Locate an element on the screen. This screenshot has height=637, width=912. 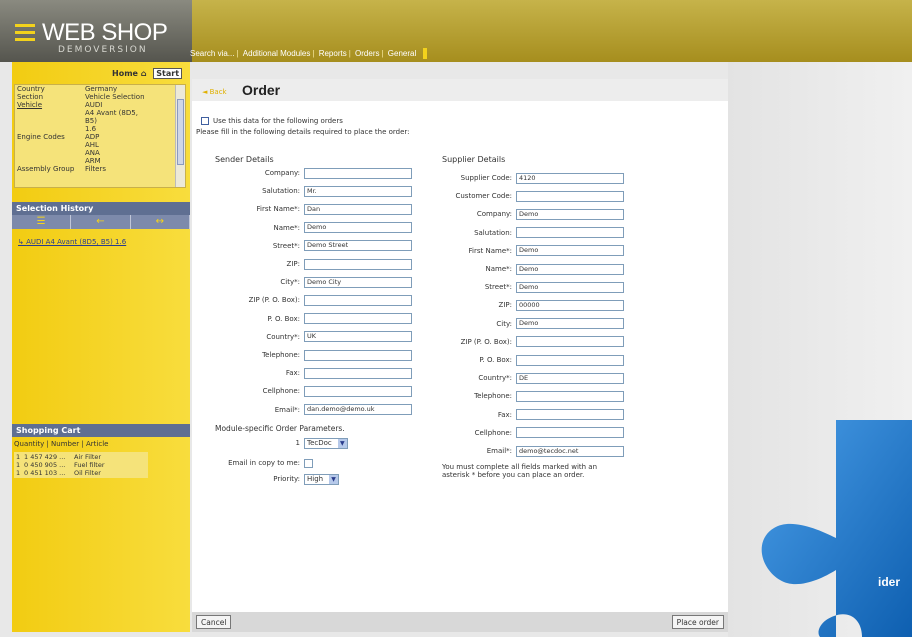
selection-scrollbar is located at coordinates (180, 136).